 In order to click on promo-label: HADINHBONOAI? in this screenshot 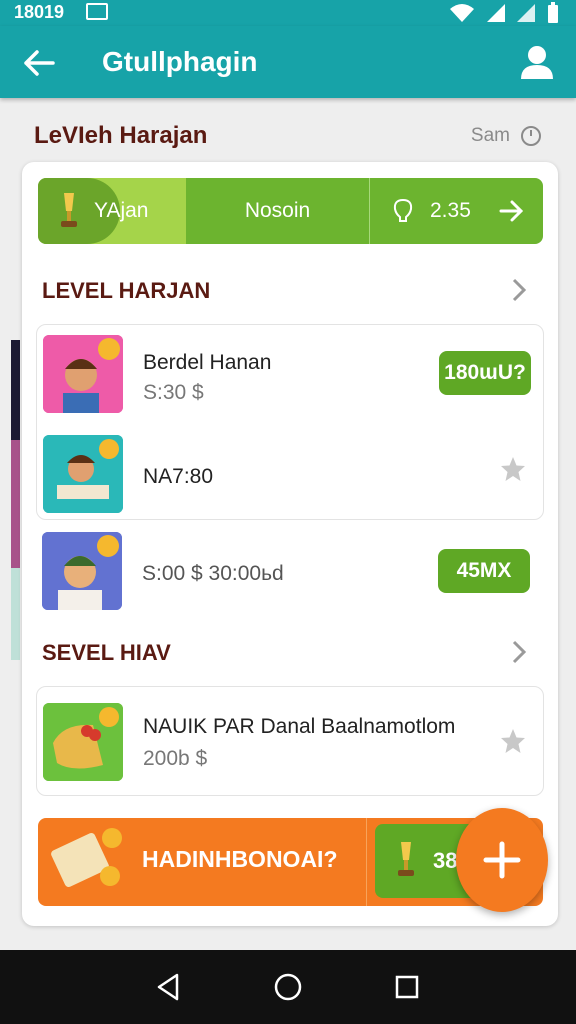, I will do `click(240, 859)`.